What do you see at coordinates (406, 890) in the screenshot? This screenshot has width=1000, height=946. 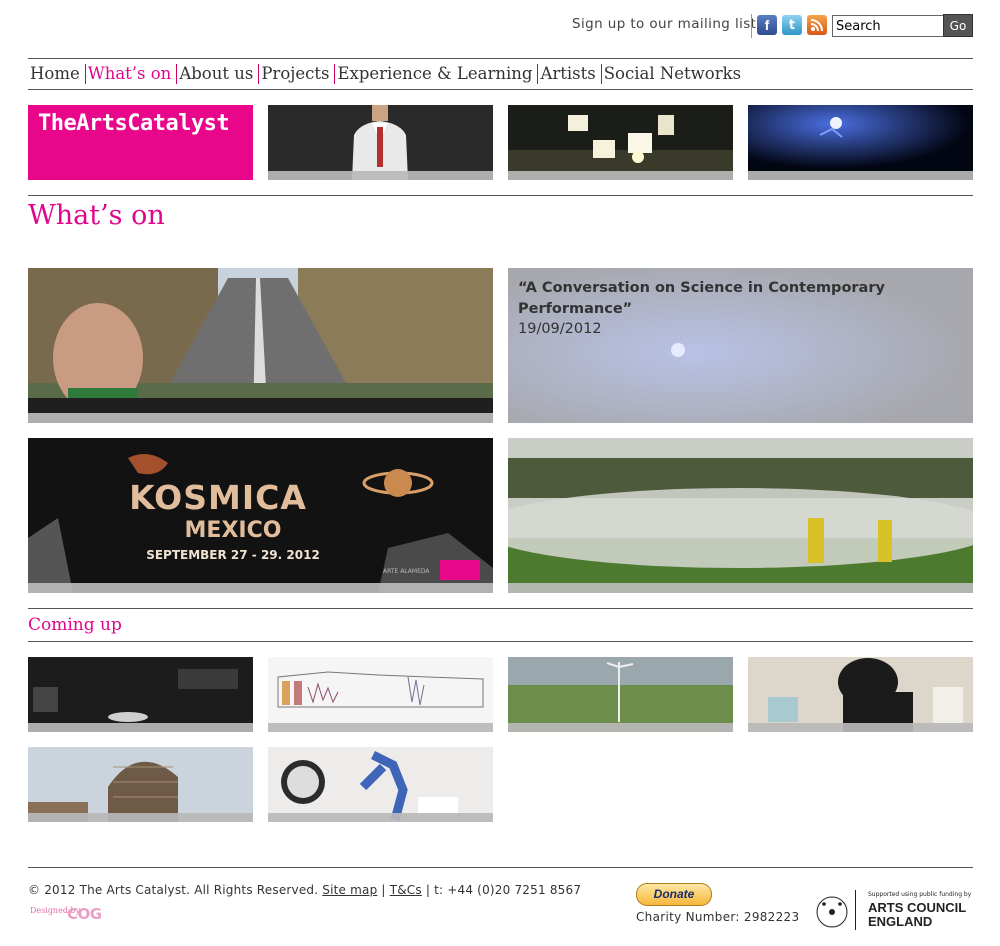 I see `terms-link: T&Cs` at bounding box center [406, 890].